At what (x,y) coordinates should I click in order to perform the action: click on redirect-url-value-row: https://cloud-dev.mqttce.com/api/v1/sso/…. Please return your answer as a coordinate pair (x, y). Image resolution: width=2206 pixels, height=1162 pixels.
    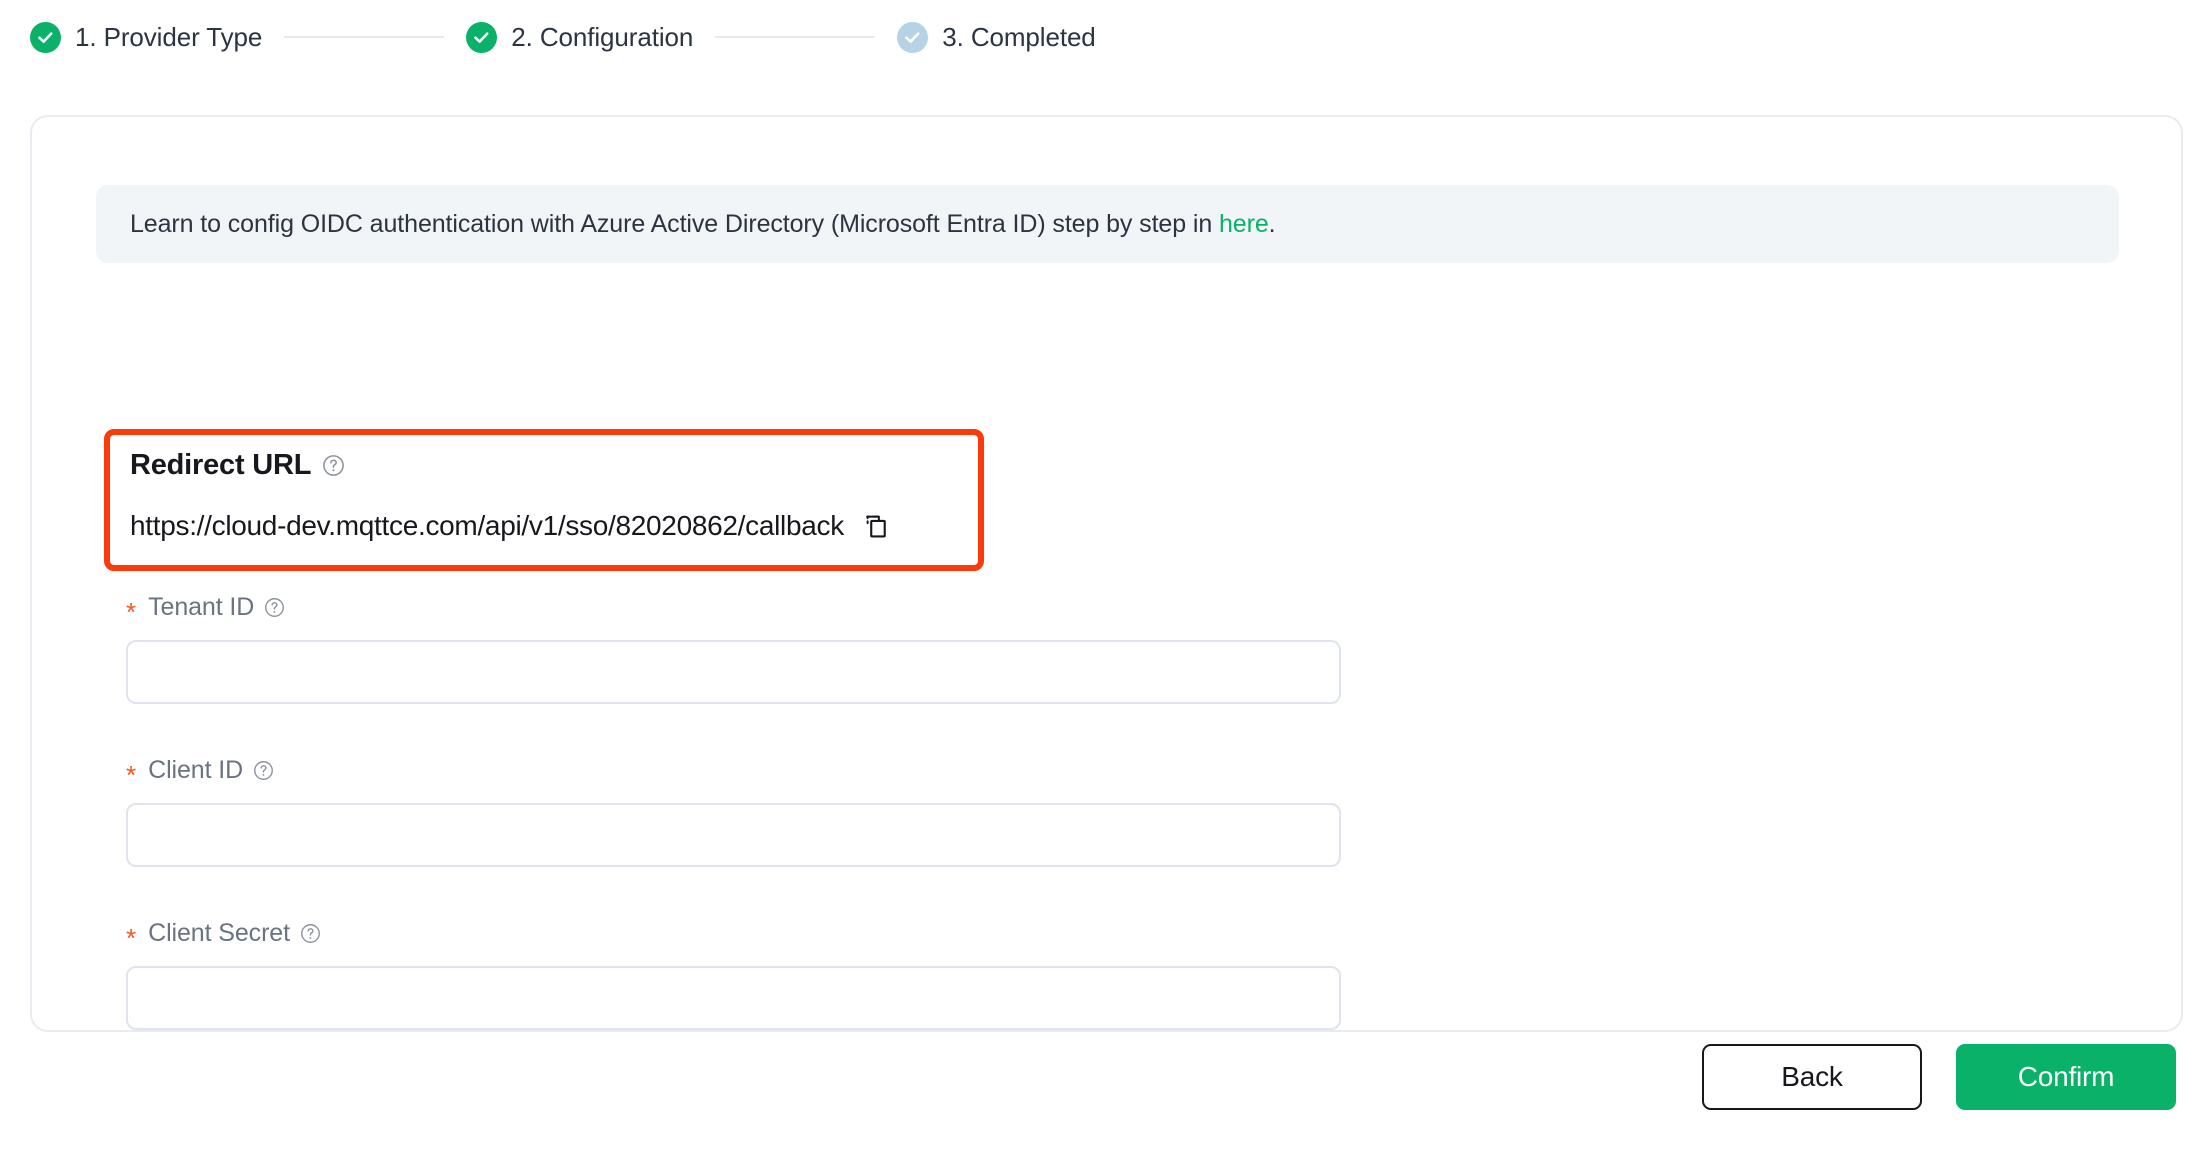
    Looking at the image, I should click on (549, 526).